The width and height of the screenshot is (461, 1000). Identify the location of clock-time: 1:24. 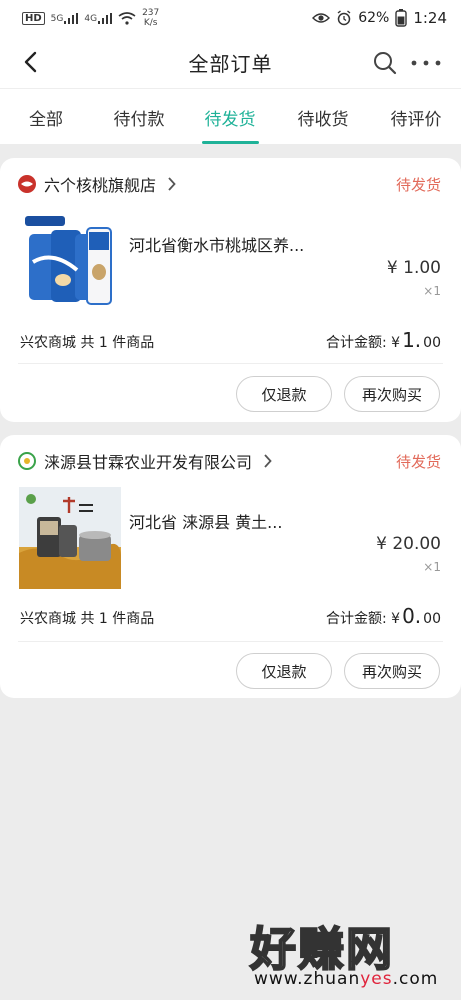
(430, 18).